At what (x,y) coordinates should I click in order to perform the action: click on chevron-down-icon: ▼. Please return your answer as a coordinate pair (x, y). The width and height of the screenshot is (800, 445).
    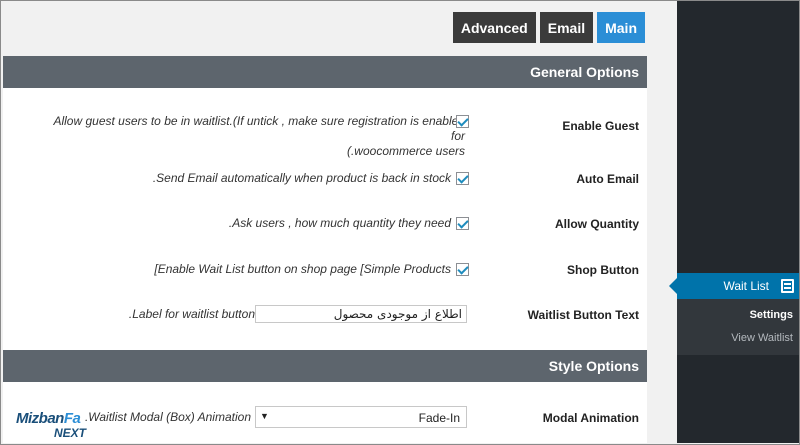
    Looking at the image, I should click on (264, 416).